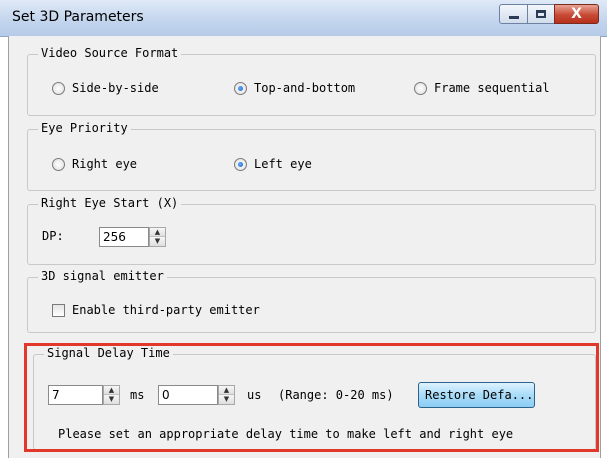  Describe the element at coordinates (78, 17) in the screenshot. I see `window-title: Set 3D Parameters` at that location.